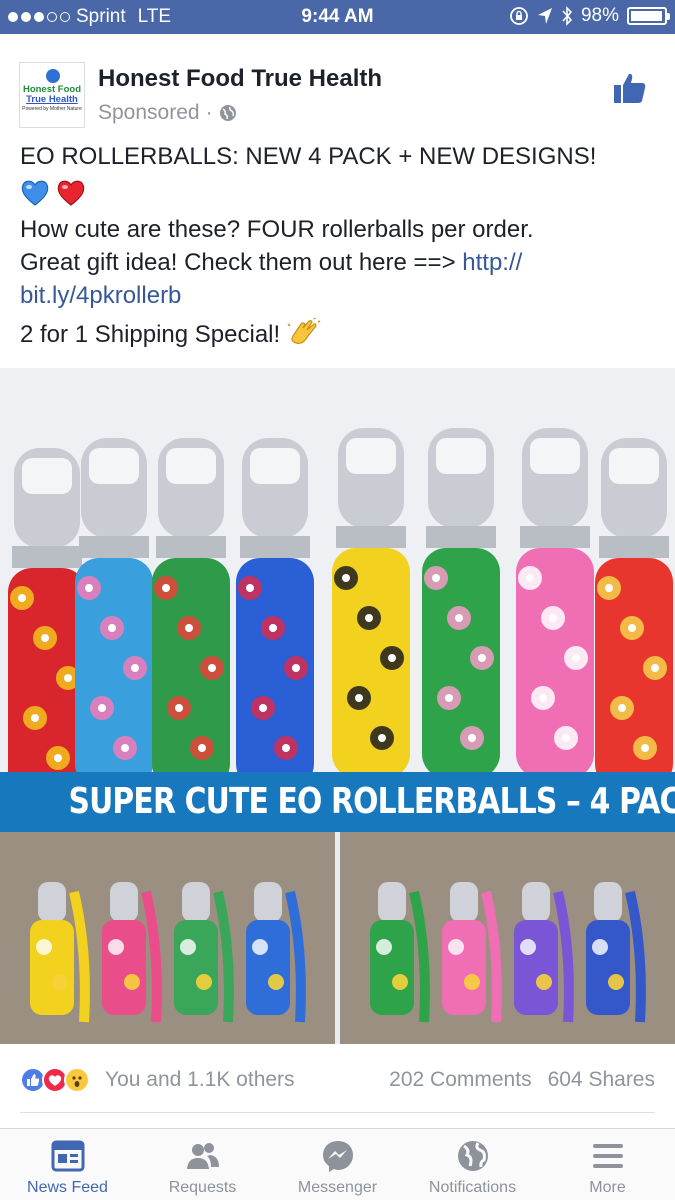  Describe the element at coordinates (67, 1156) in the screenshot. I see `news-feed-icon` at that location.